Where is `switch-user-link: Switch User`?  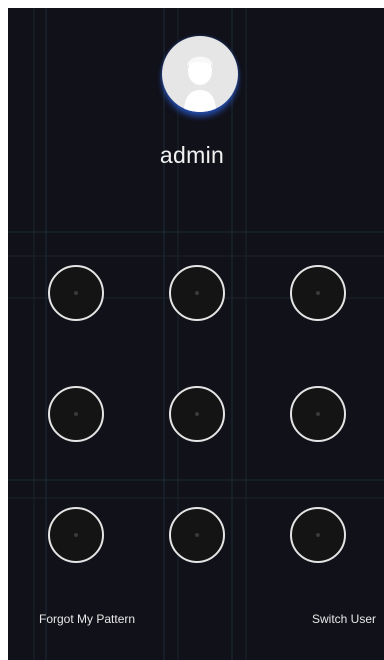 switch-user-link: Switch User is located at coordinates (344, 619).